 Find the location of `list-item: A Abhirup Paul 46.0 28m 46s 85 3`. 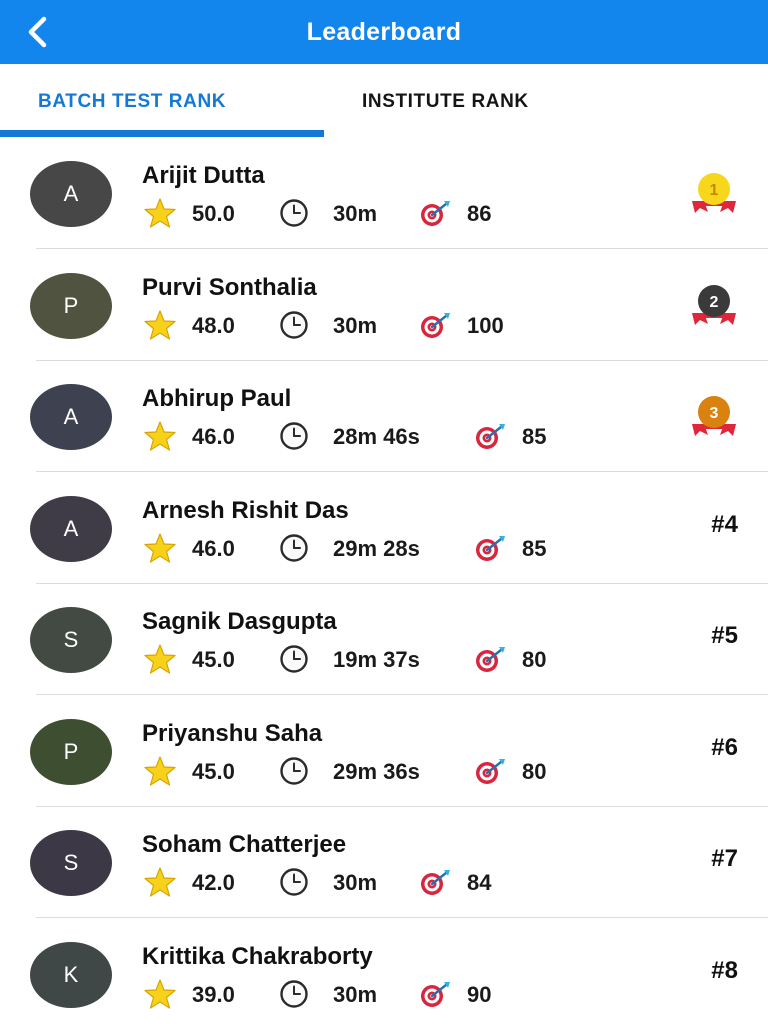

list-item: A Abhirup Paul 46.0 28m 46s 85 3 is located at coordinates (384, 416).